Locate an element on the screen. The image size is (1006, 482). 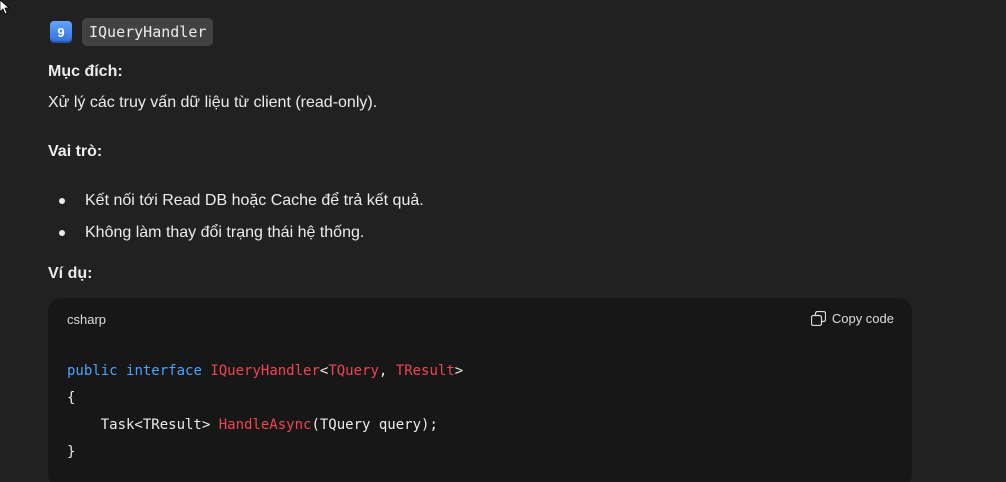
section-heading: 9 IQueryHandler is located at coordinates (132, 32).